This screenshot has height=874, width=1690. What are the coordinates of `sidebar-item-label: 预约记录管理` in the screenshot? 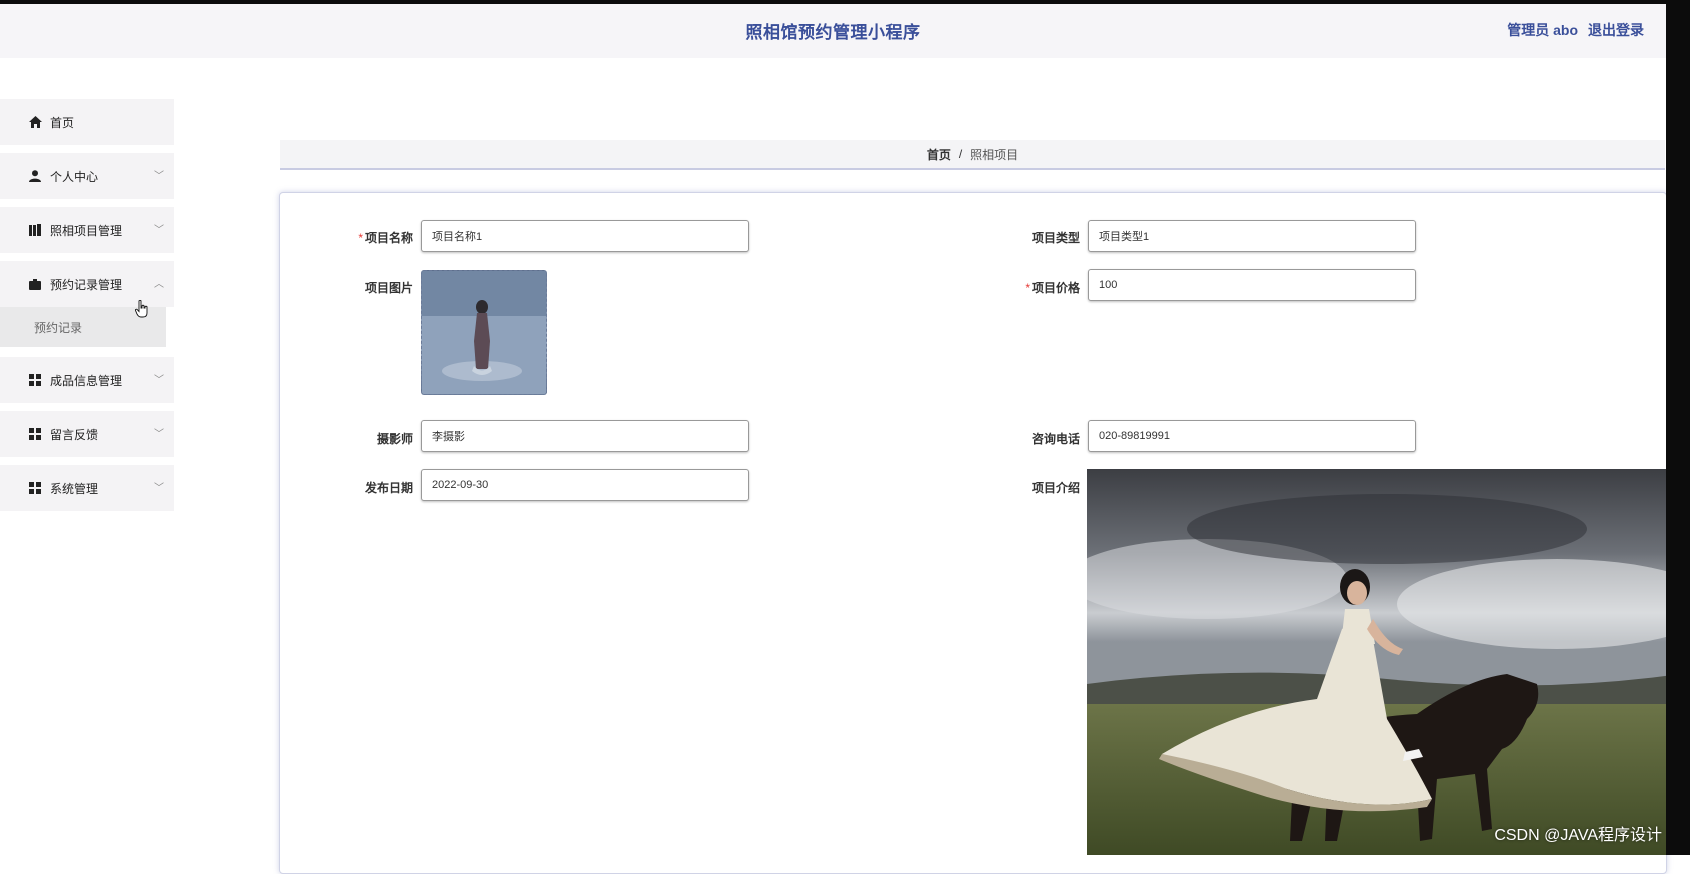 It's located at (86, 284).